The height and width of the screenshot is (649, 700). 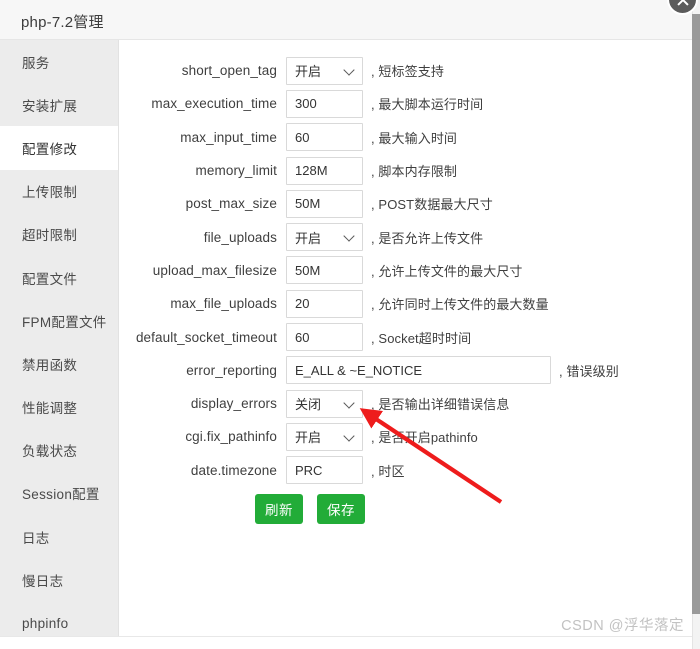 What do you see at coordinates (59, 61) in the screenshot?
I see `sidebar-item: 服务` at bounding box center [59, 61].